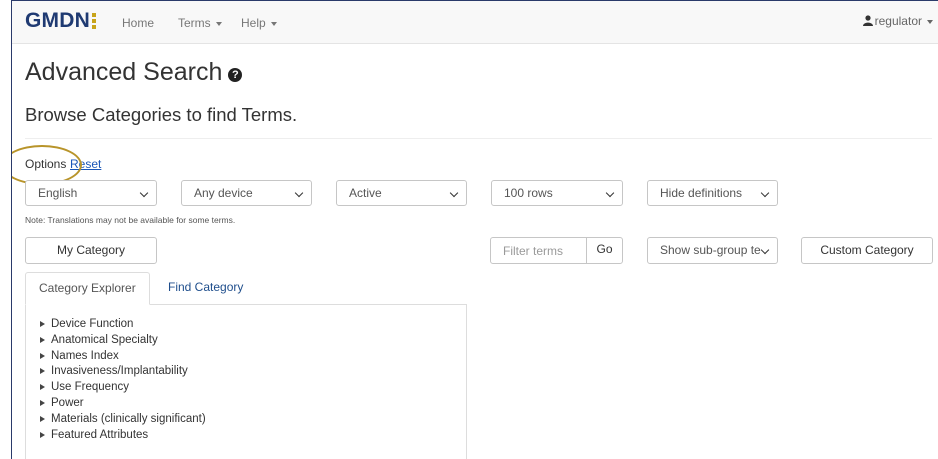 The width and height of the screenshot is (938, 459). What do you see at coordinates (100, 434) in the screenshot?
I see `tree-item-label: Featured Attributes` at bounding box center [100, 434].